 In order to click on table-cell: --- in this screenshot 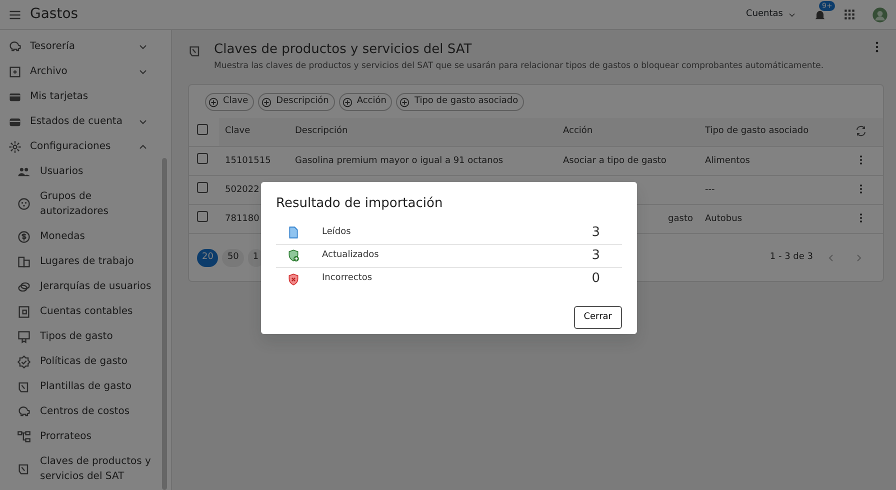, I will do `click(710, 189)`.